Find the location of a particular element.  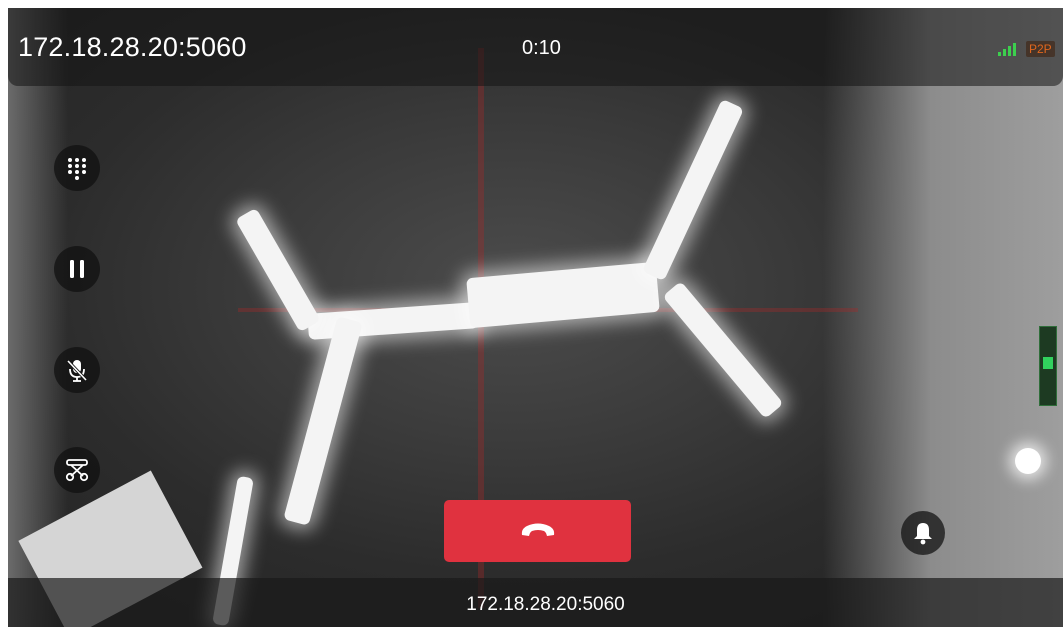

signal-bars-icon is located at coordinates (1009, 49).